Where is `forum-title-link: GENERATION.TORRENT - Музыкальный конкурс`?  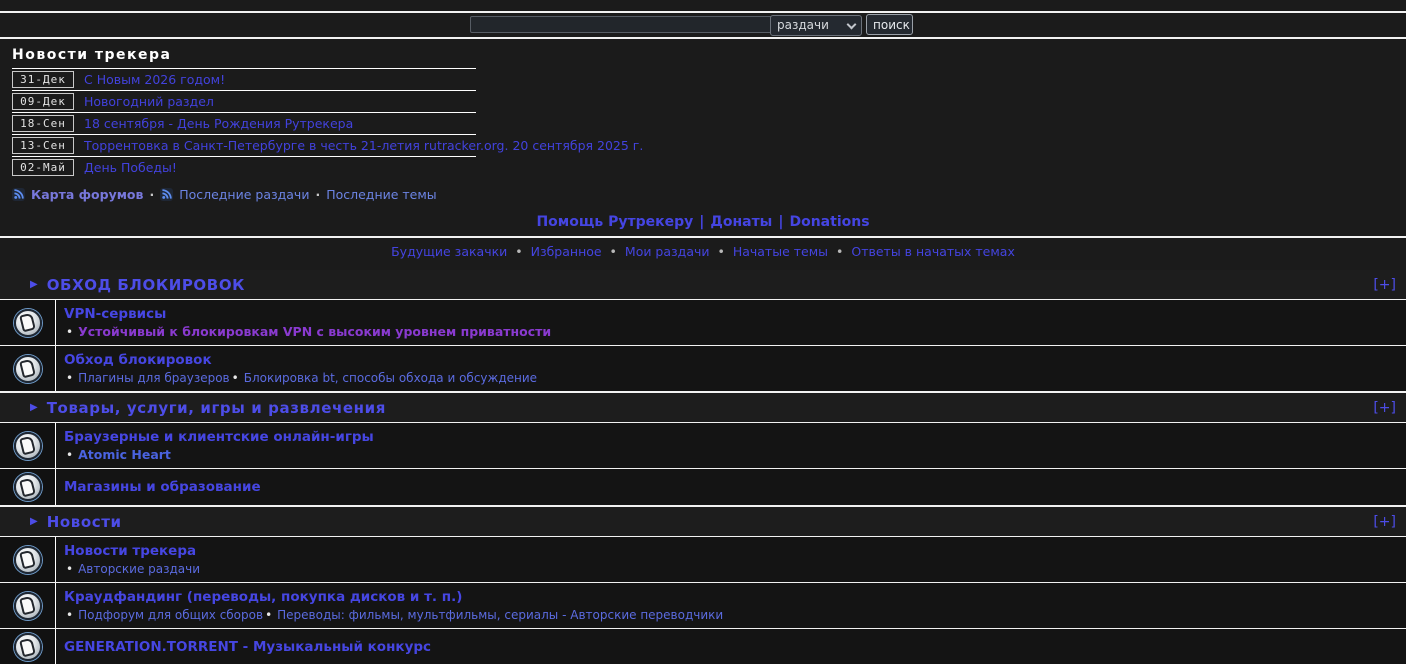
forum-title-link: GENERATION.TORRENT - Музыкальный конкурс is located at coordinates (247, 647).